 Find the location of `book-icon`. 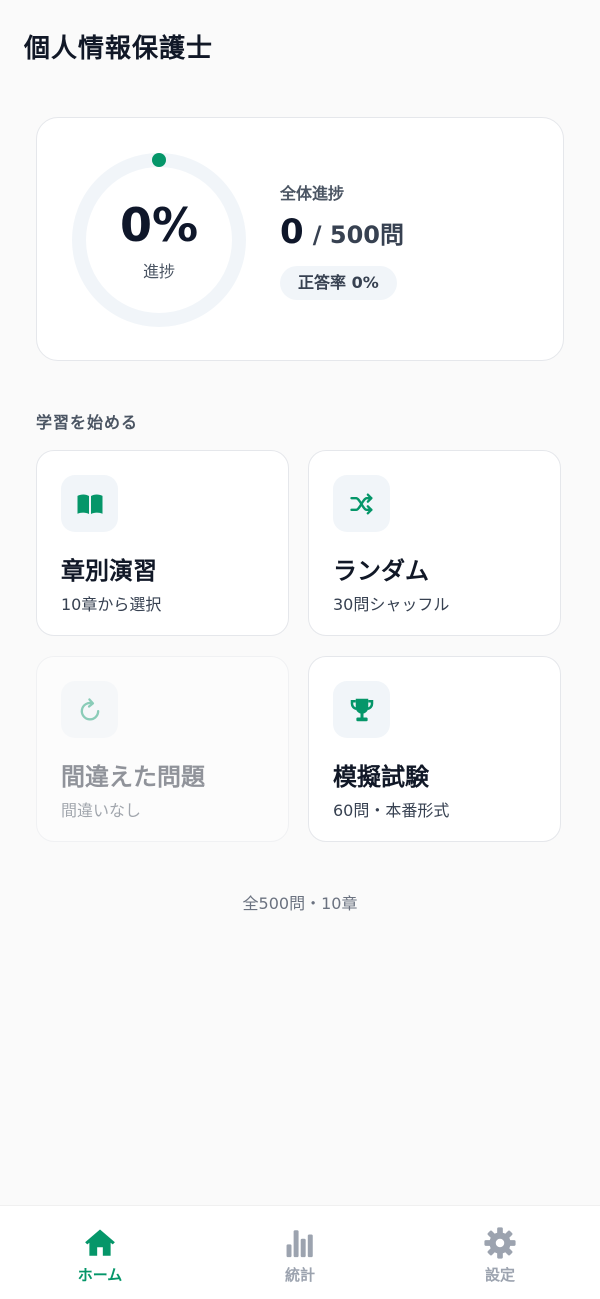

book-icon is located at coordinates (89, 503).